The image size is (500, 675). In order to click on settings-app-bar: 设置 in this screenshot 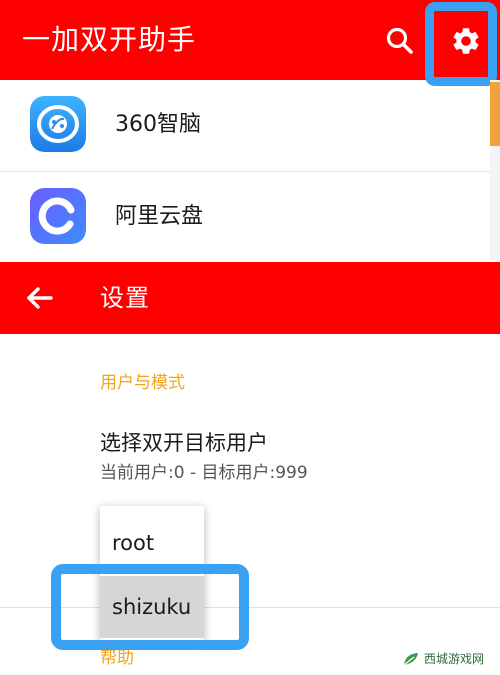, I will do `click(250, 298)`.